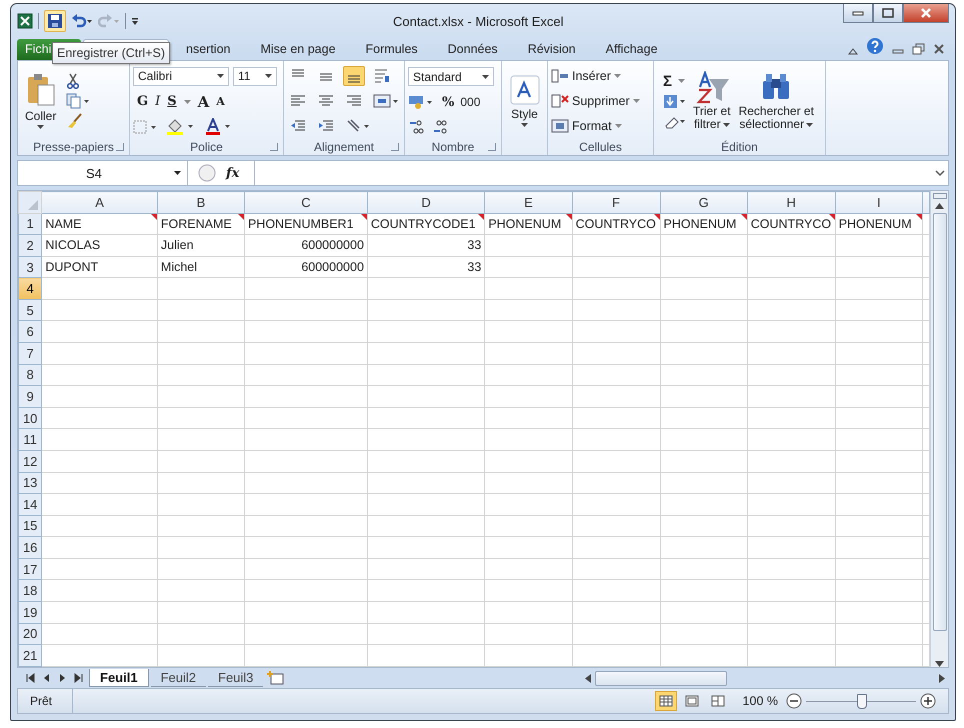  I want to click on delete-cells-icon, so click(560, 101).